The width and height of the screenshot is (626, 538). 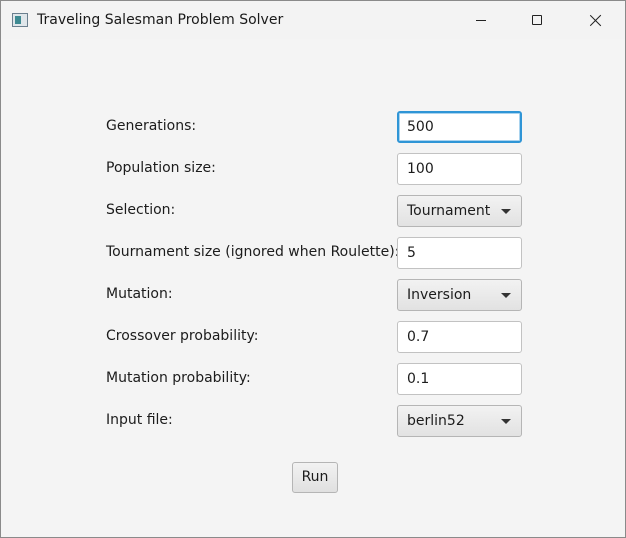 What do you see at coordinates (160, 20) in the screenshot?
I see `window-title: Traveling Salesman Problem Solver` at bounding box center [160, 20].